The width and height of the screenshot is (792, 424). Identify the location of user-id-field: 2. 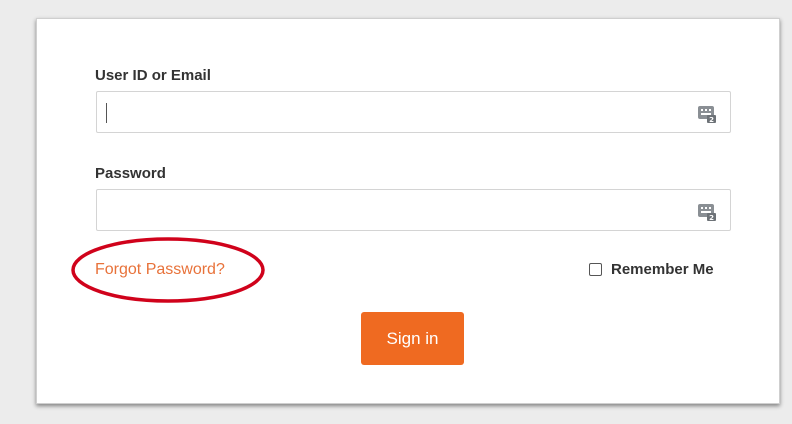
(413, 112).